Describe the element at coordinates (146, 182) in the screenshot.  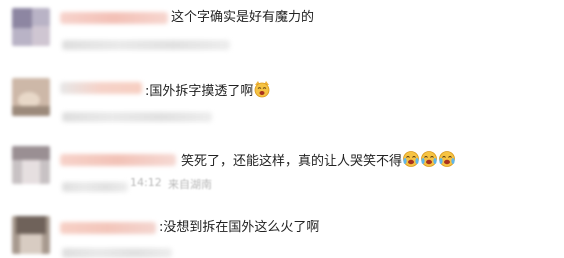
I see `comment-time: 14:12` at that location.